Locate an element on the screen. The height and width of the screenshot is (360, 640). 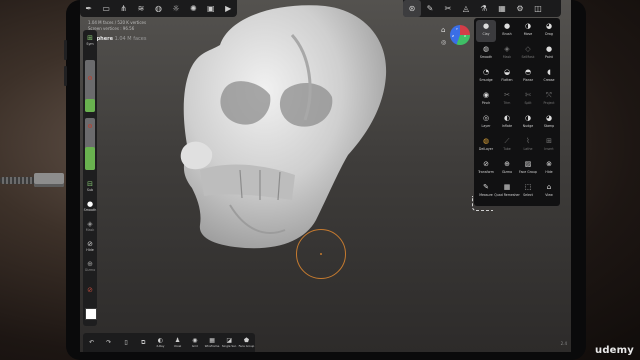
tool-trim: ✂ Trim is located at coordinates (507, 100).